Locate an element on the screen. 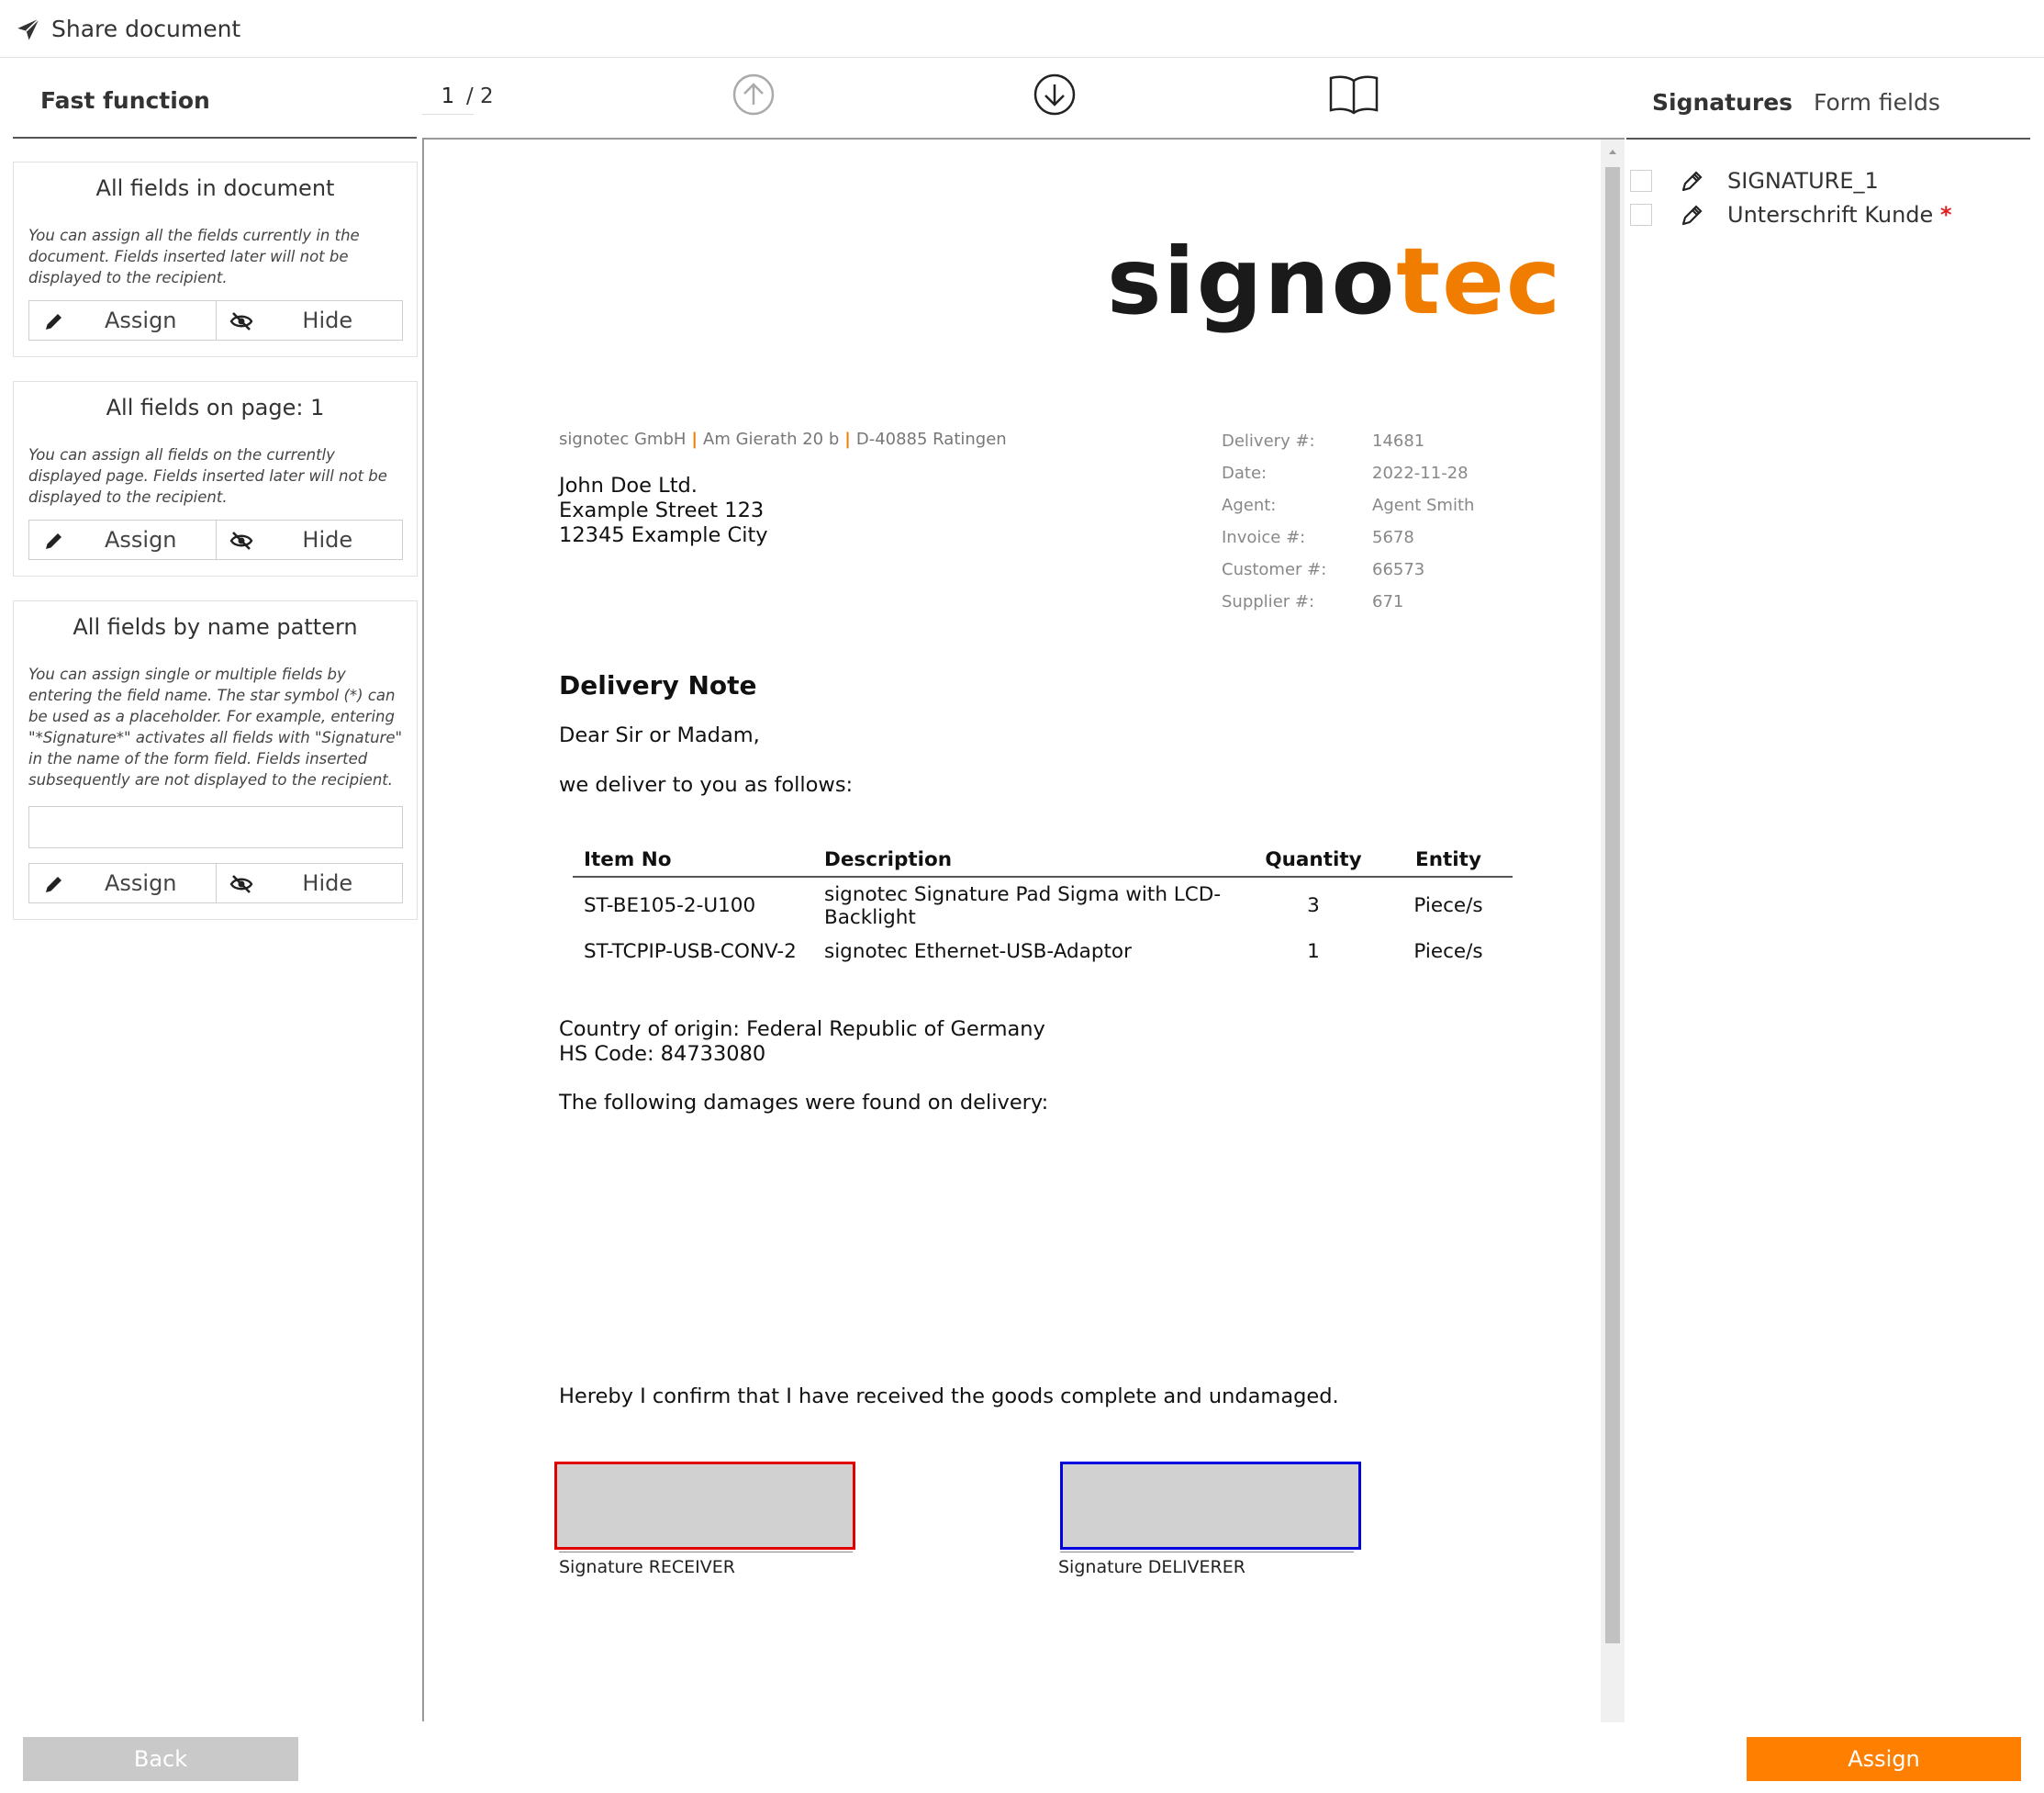  page-total: / 2 is located at coordinates (480, 96).